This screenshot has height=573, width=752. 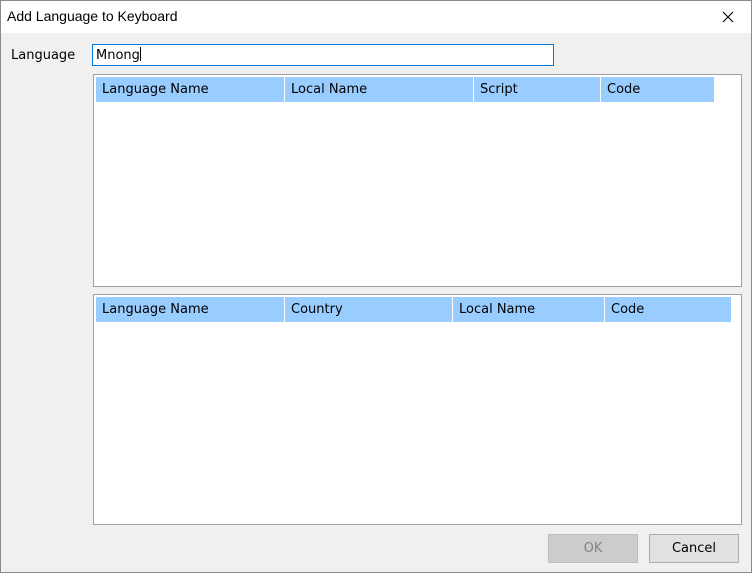 I want to click on column-header-script: Script, so click(x=537, y=89).